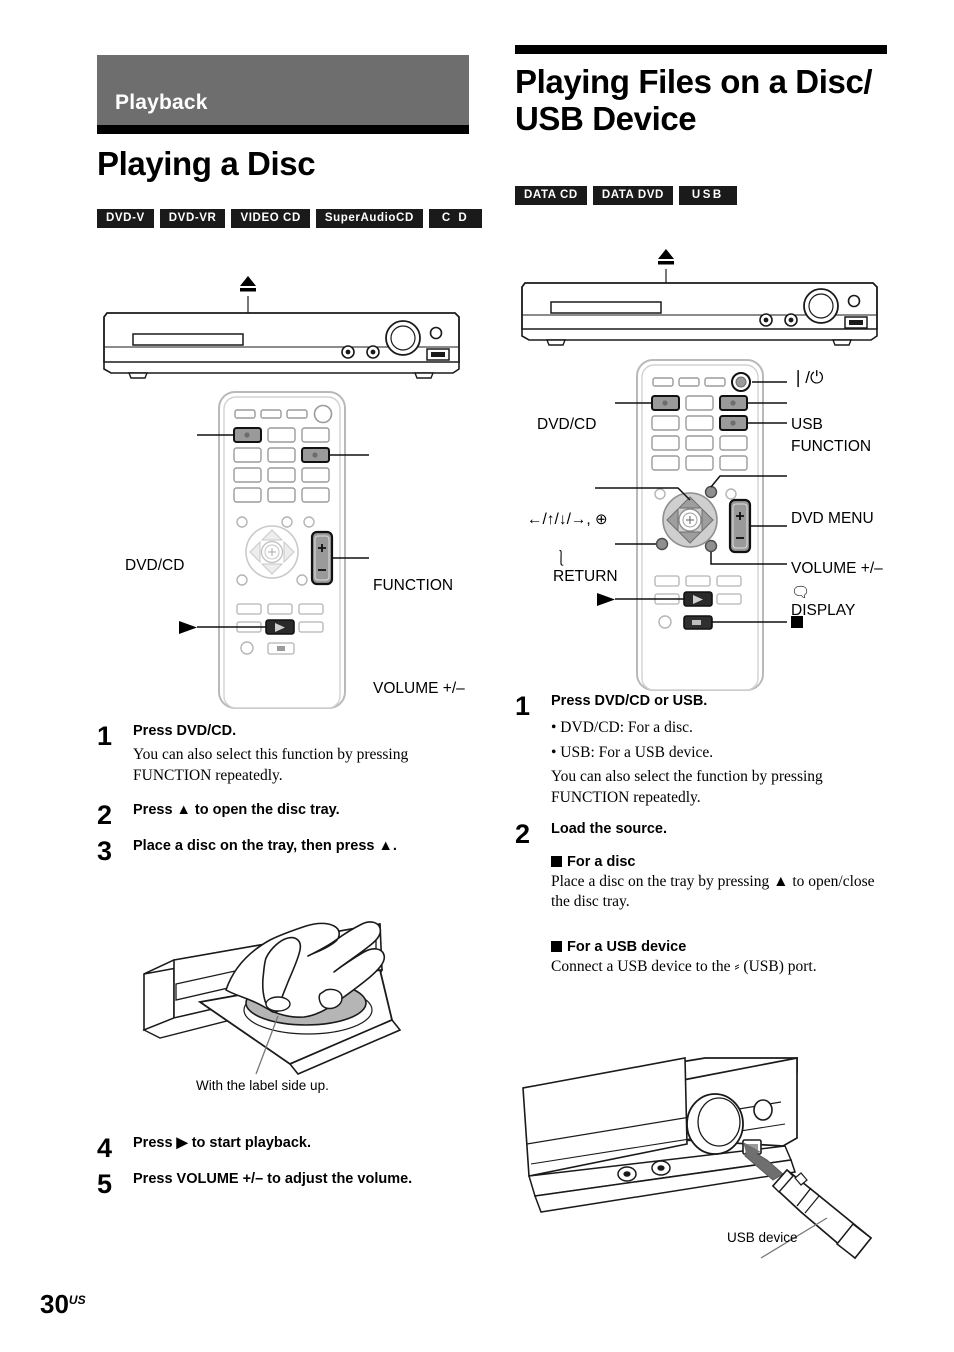  I want to click on page-number-region: US, so click(77, 1300).